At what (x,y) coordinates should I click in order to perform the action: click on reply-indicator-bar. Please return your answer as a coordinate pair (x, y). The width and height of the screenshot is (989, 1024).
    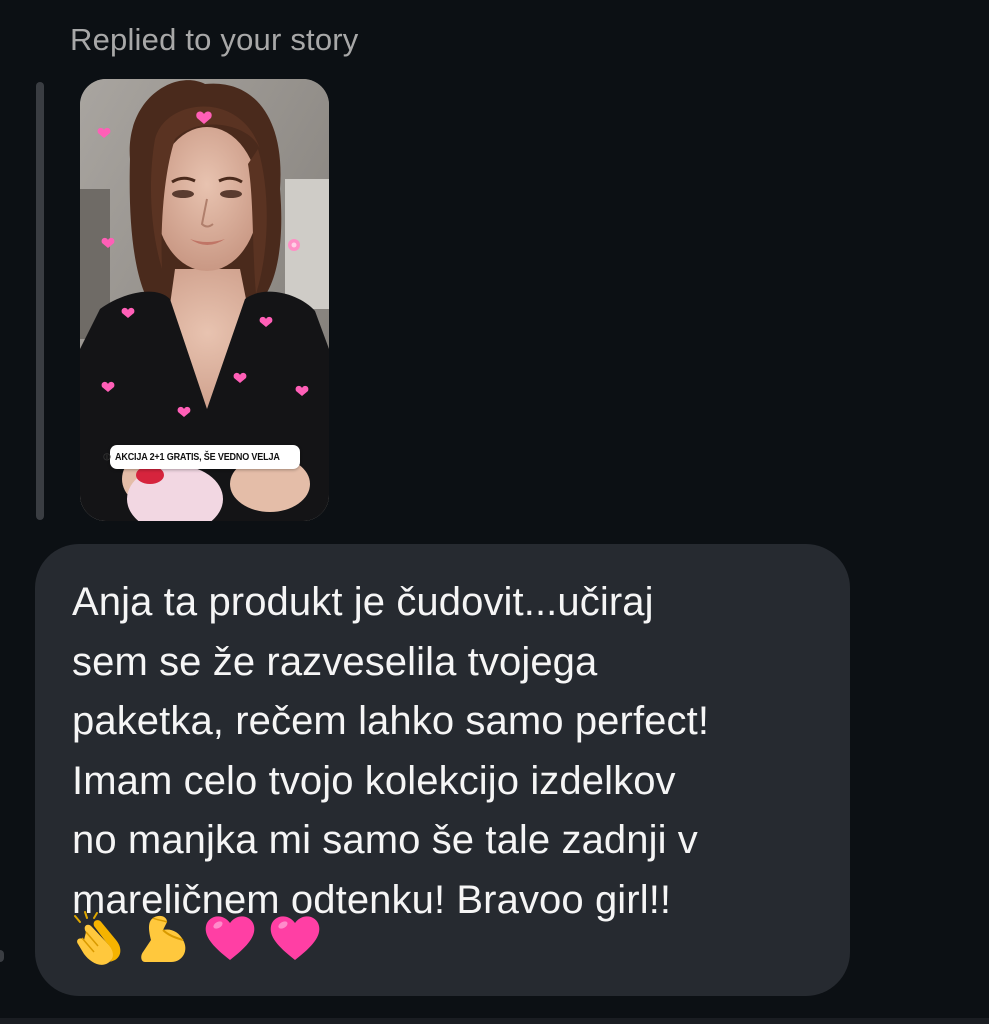
    Looking at the image, I should click on (40, 301).